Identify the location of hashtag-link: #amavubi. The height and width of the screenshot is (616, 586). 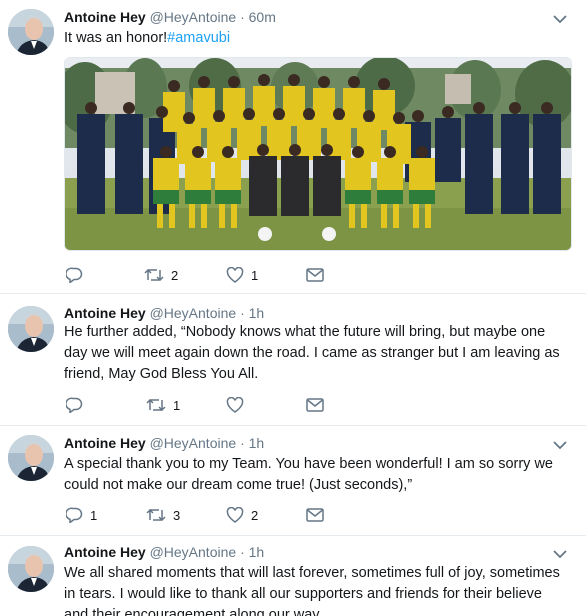
(198, 38).